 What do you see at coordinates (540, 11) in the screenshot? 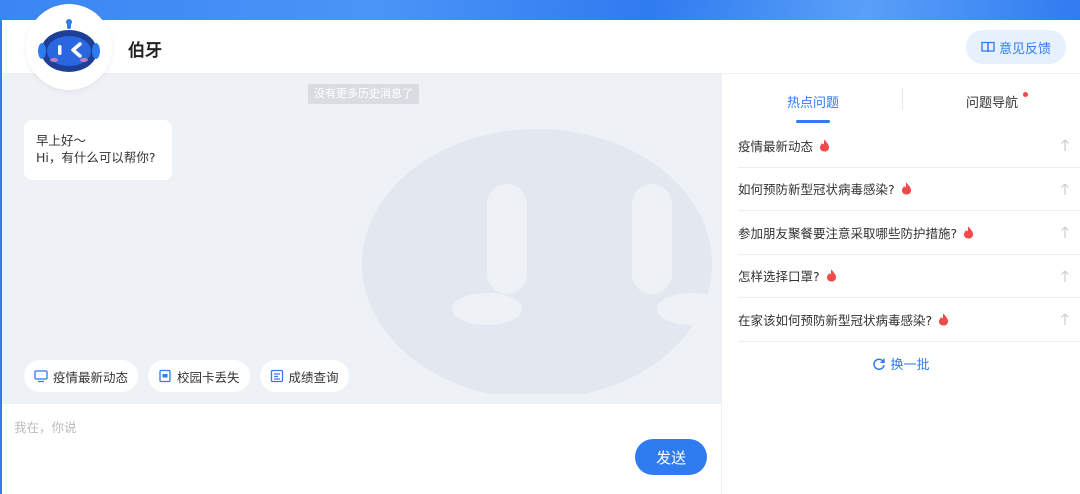
I see `top-banner` at bounding box center [540, 11].